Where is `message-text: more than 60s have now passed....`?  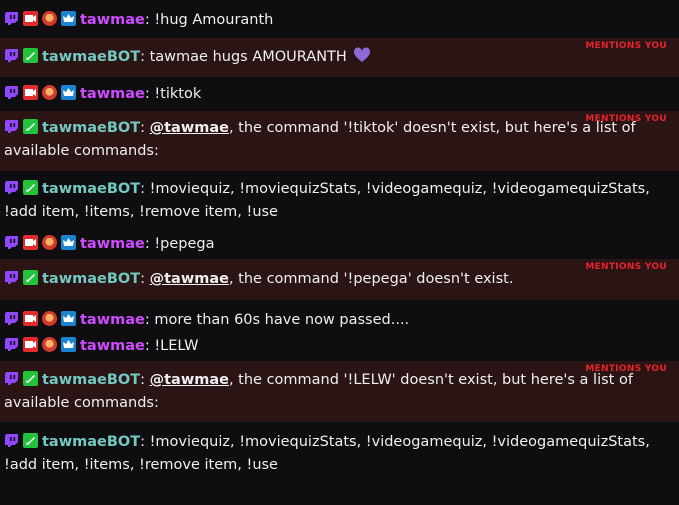
message-text: more than 60s have now passed.... is located at coordinates (282, 320).